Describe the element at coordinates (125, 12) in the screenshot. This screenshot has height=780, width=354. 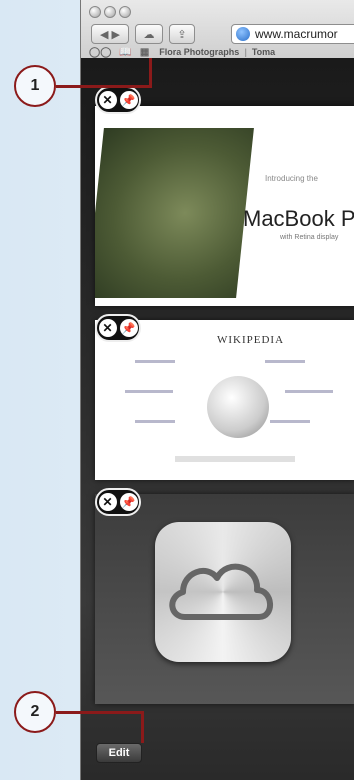
I see `zoom-window-button` at that location.